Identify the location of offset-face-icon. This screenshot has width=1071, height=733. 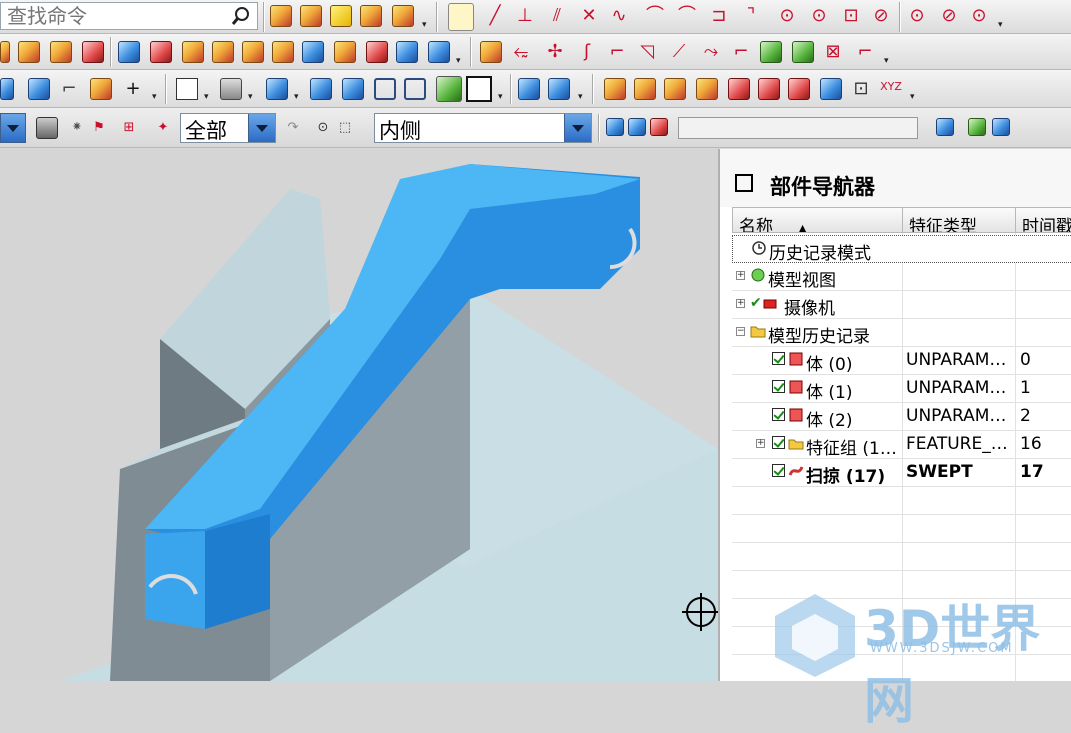
(799, 89).